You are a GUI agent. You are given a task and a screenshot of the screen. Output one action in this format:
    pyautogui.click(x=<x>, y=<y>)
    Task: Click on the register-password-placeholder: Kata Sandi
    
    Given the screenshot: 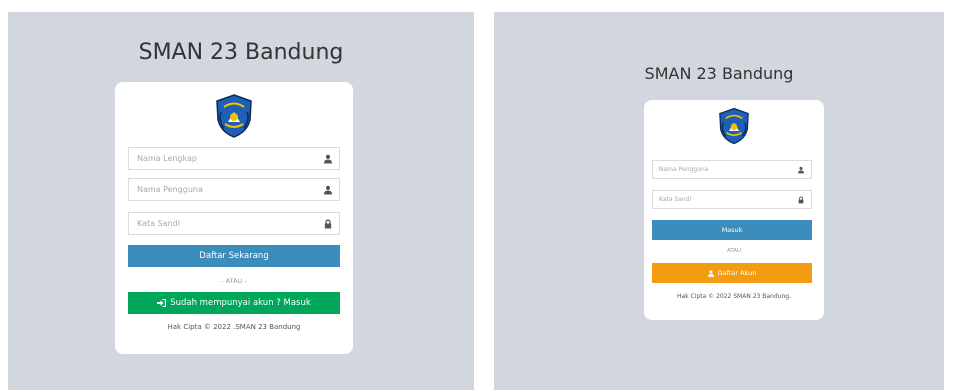 What is the action you would take?
    pyautogui.click(x=158, y=223)
    